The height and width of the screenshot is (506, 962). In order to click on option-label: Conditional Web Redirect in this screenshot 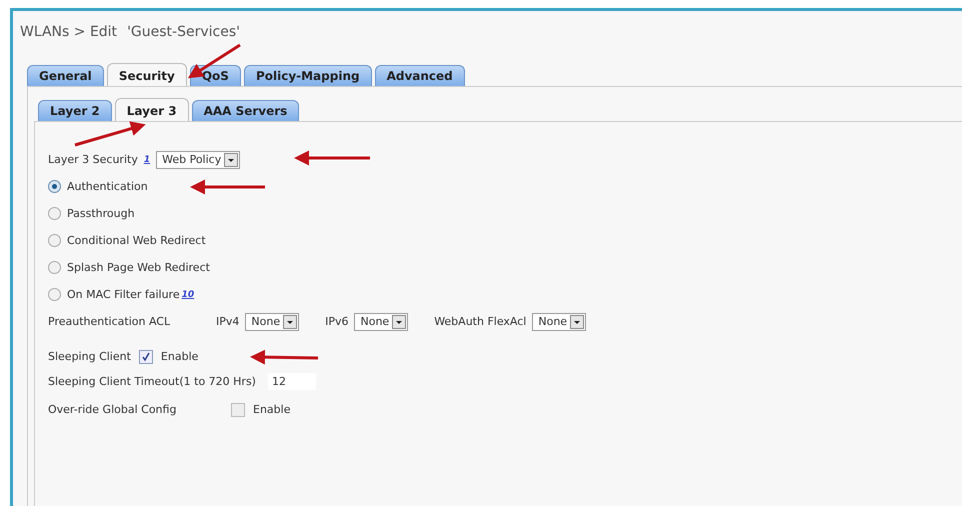, I will do `click(136, 240)`.